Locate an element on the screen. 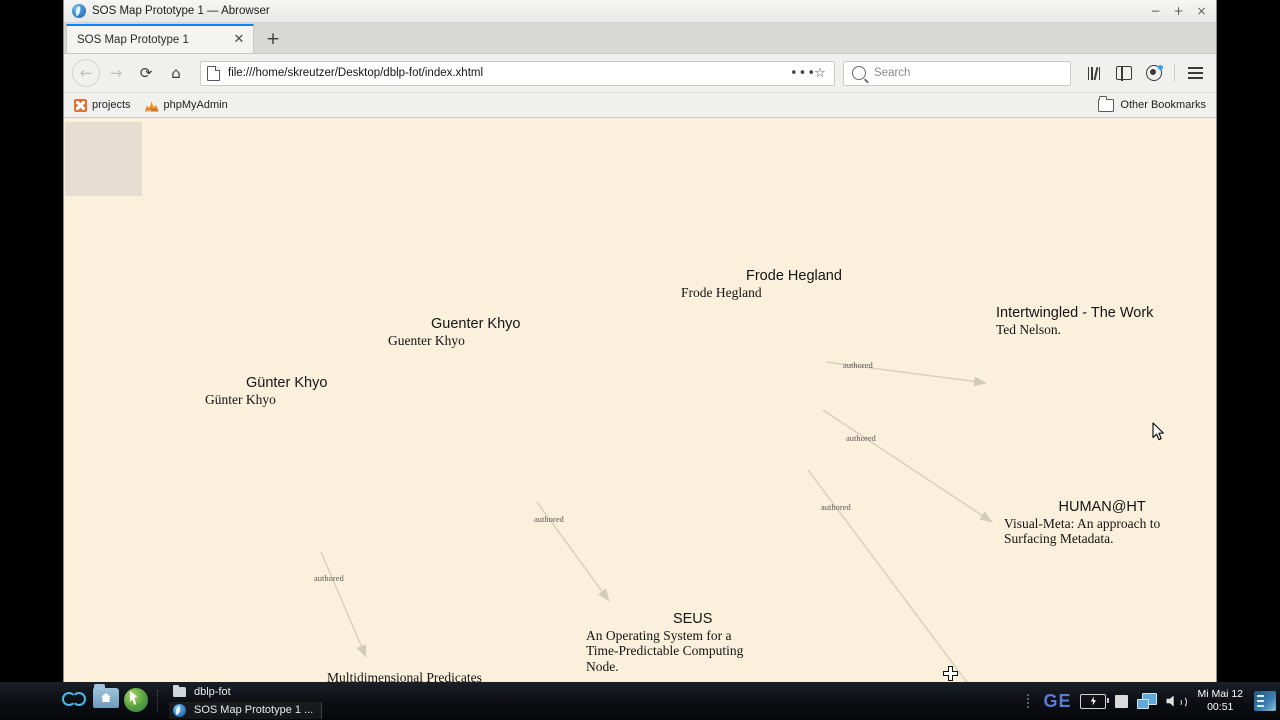  bookmark-star-icon: ☆ is located at coordinates (820, 73).